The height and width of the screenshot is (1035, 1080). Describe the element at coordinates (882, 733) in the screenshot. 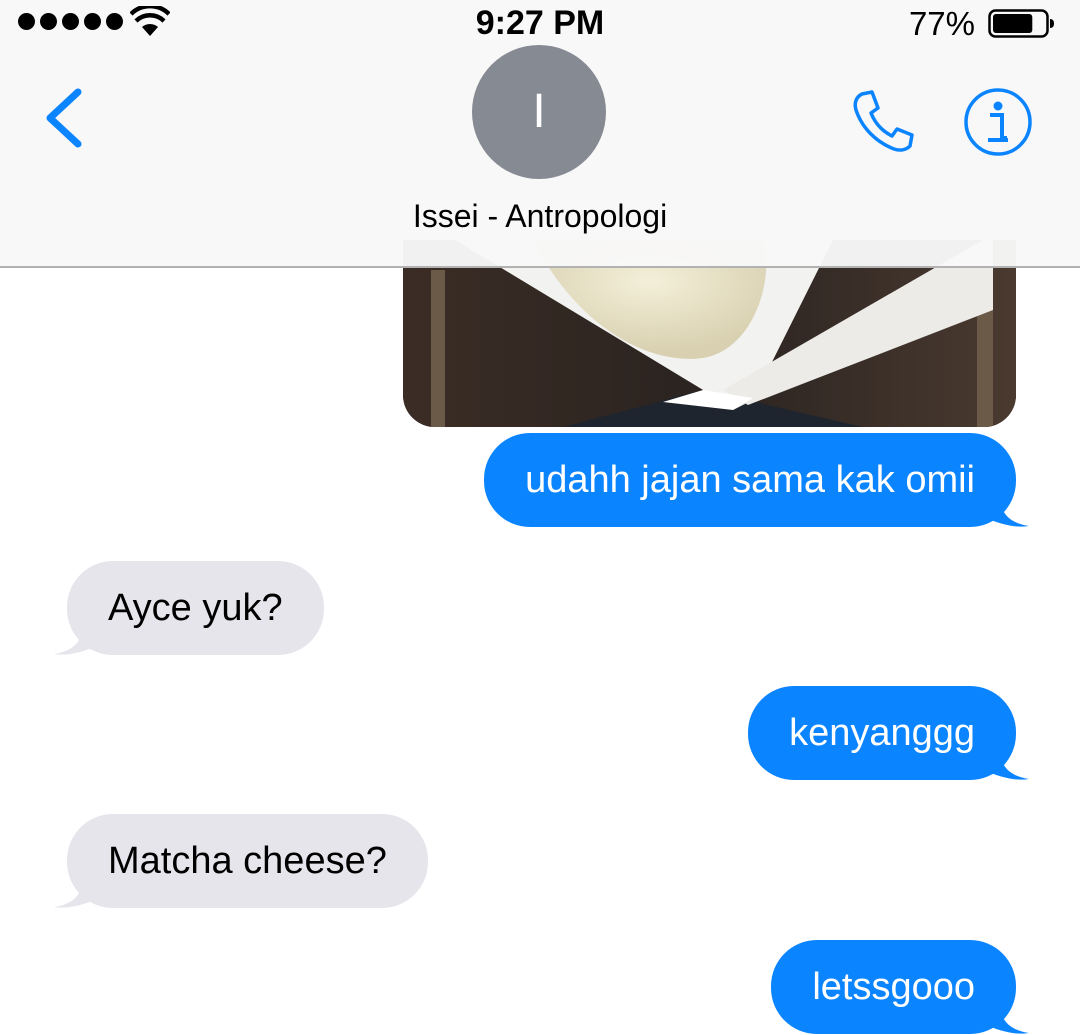

I see `message-text: kenyanggg` at that location.